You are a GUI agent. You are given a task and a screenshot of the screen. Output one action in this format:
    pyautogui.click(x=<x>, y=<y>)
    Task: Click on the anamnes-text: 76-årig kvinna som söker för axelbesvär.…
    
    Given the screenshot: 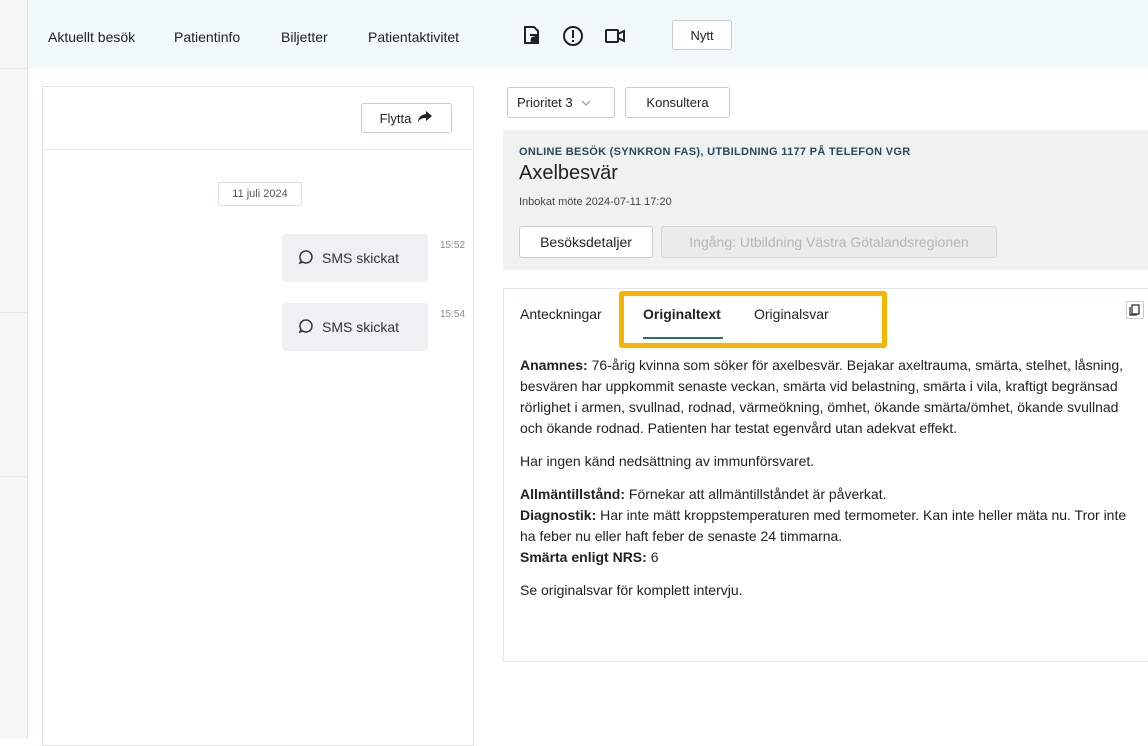 What is the action you would take?
    pyautogui.click(x=822, y=396)
    